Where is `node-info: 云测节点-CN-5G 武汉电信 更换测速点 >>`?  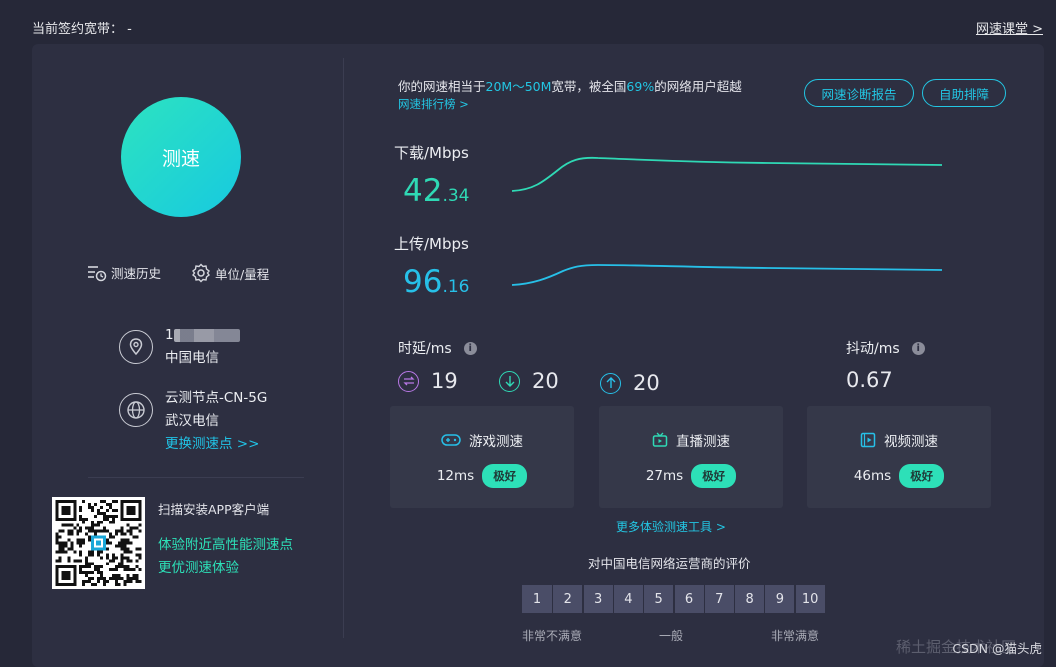 node-info: 云测节点-CN-5G 武汉电信 更换测速点 >> is located at coordinates (193, 421).